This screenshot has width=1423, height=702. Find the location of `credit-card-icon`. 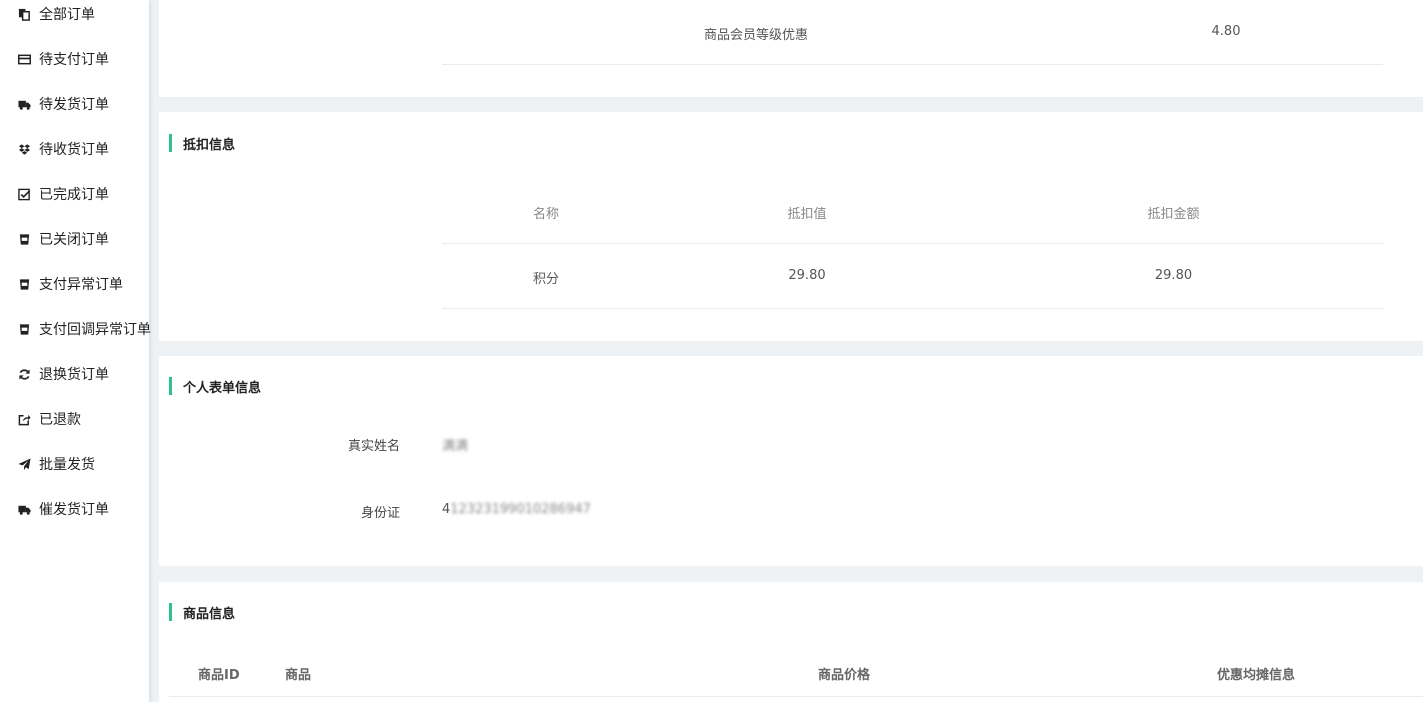

credit-card-icon is located at coordinates (24, 59).